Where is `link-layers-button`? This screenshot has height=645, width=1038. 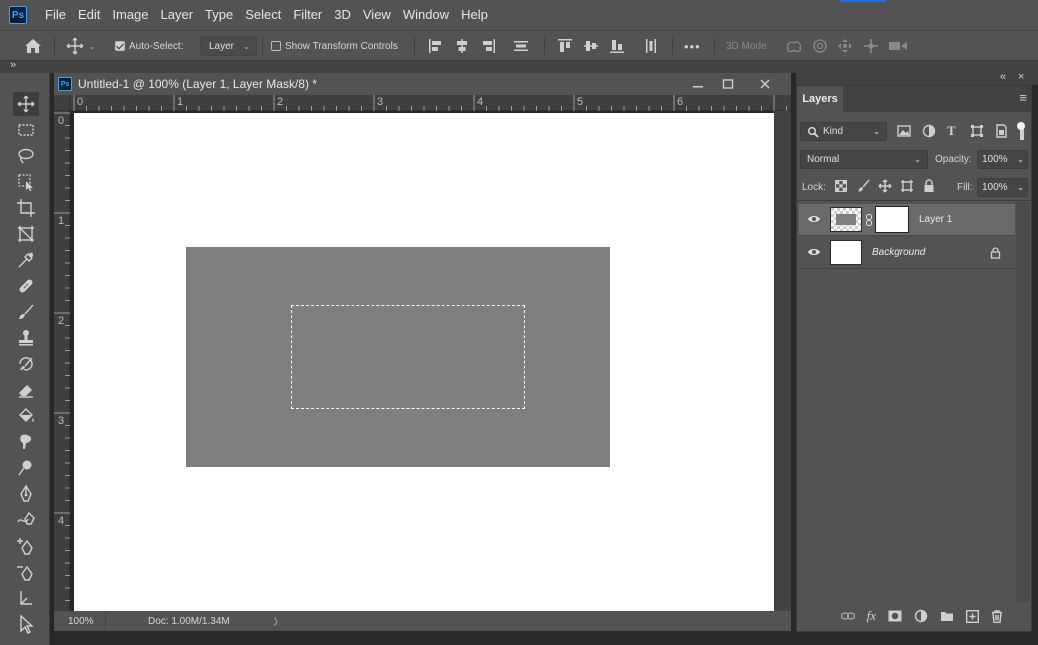
link-layers-button is located at coordinates (847, 616).